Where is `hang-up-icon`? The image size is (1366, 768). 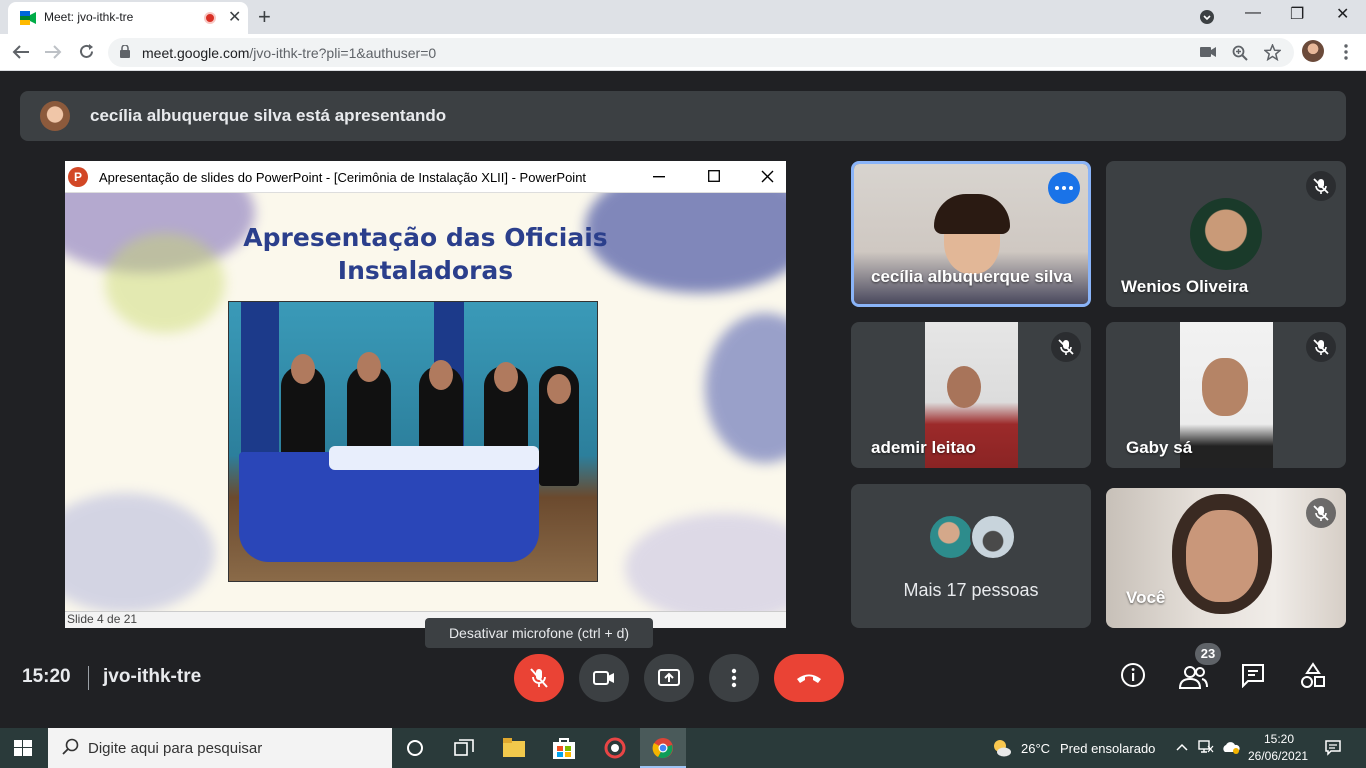
hang-up-icon is located at coordinates (809, 678).